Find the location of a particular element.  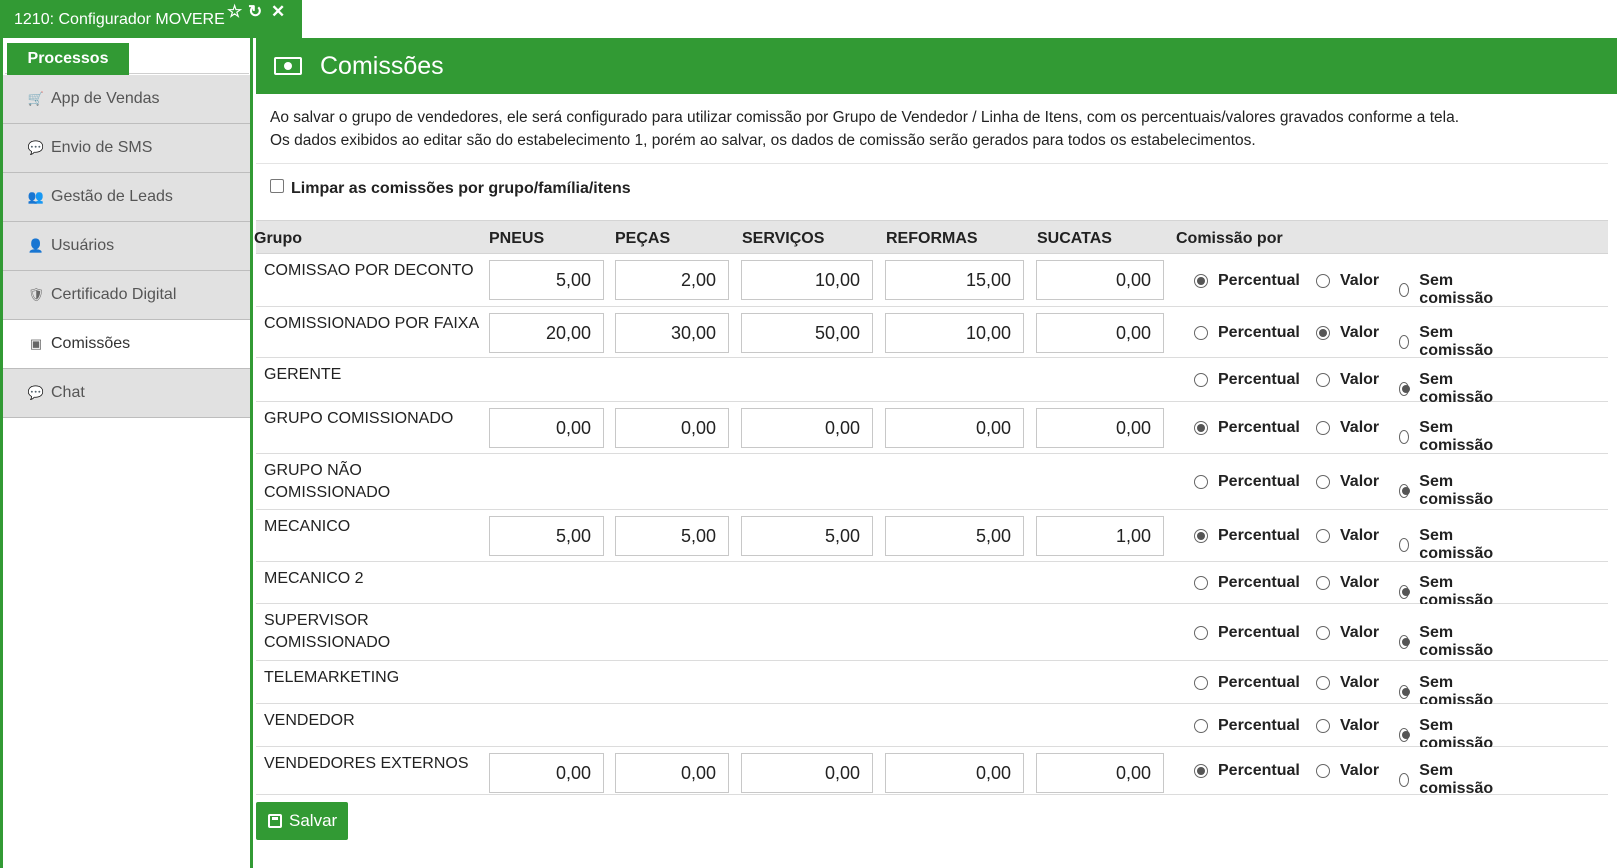

save-button: Salvar is located at coordinates (302, 821).